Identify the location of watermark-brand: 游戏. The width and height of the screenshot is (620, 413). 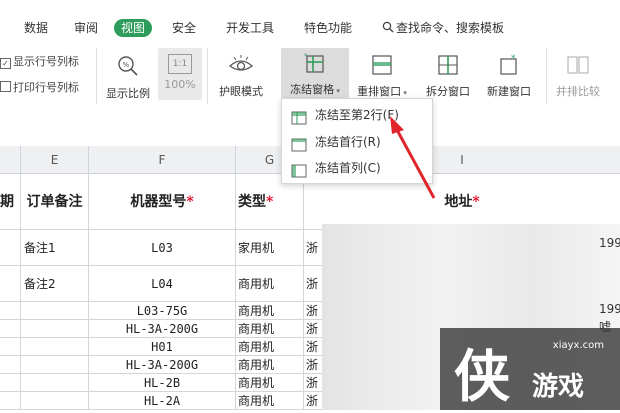
(558, 387).